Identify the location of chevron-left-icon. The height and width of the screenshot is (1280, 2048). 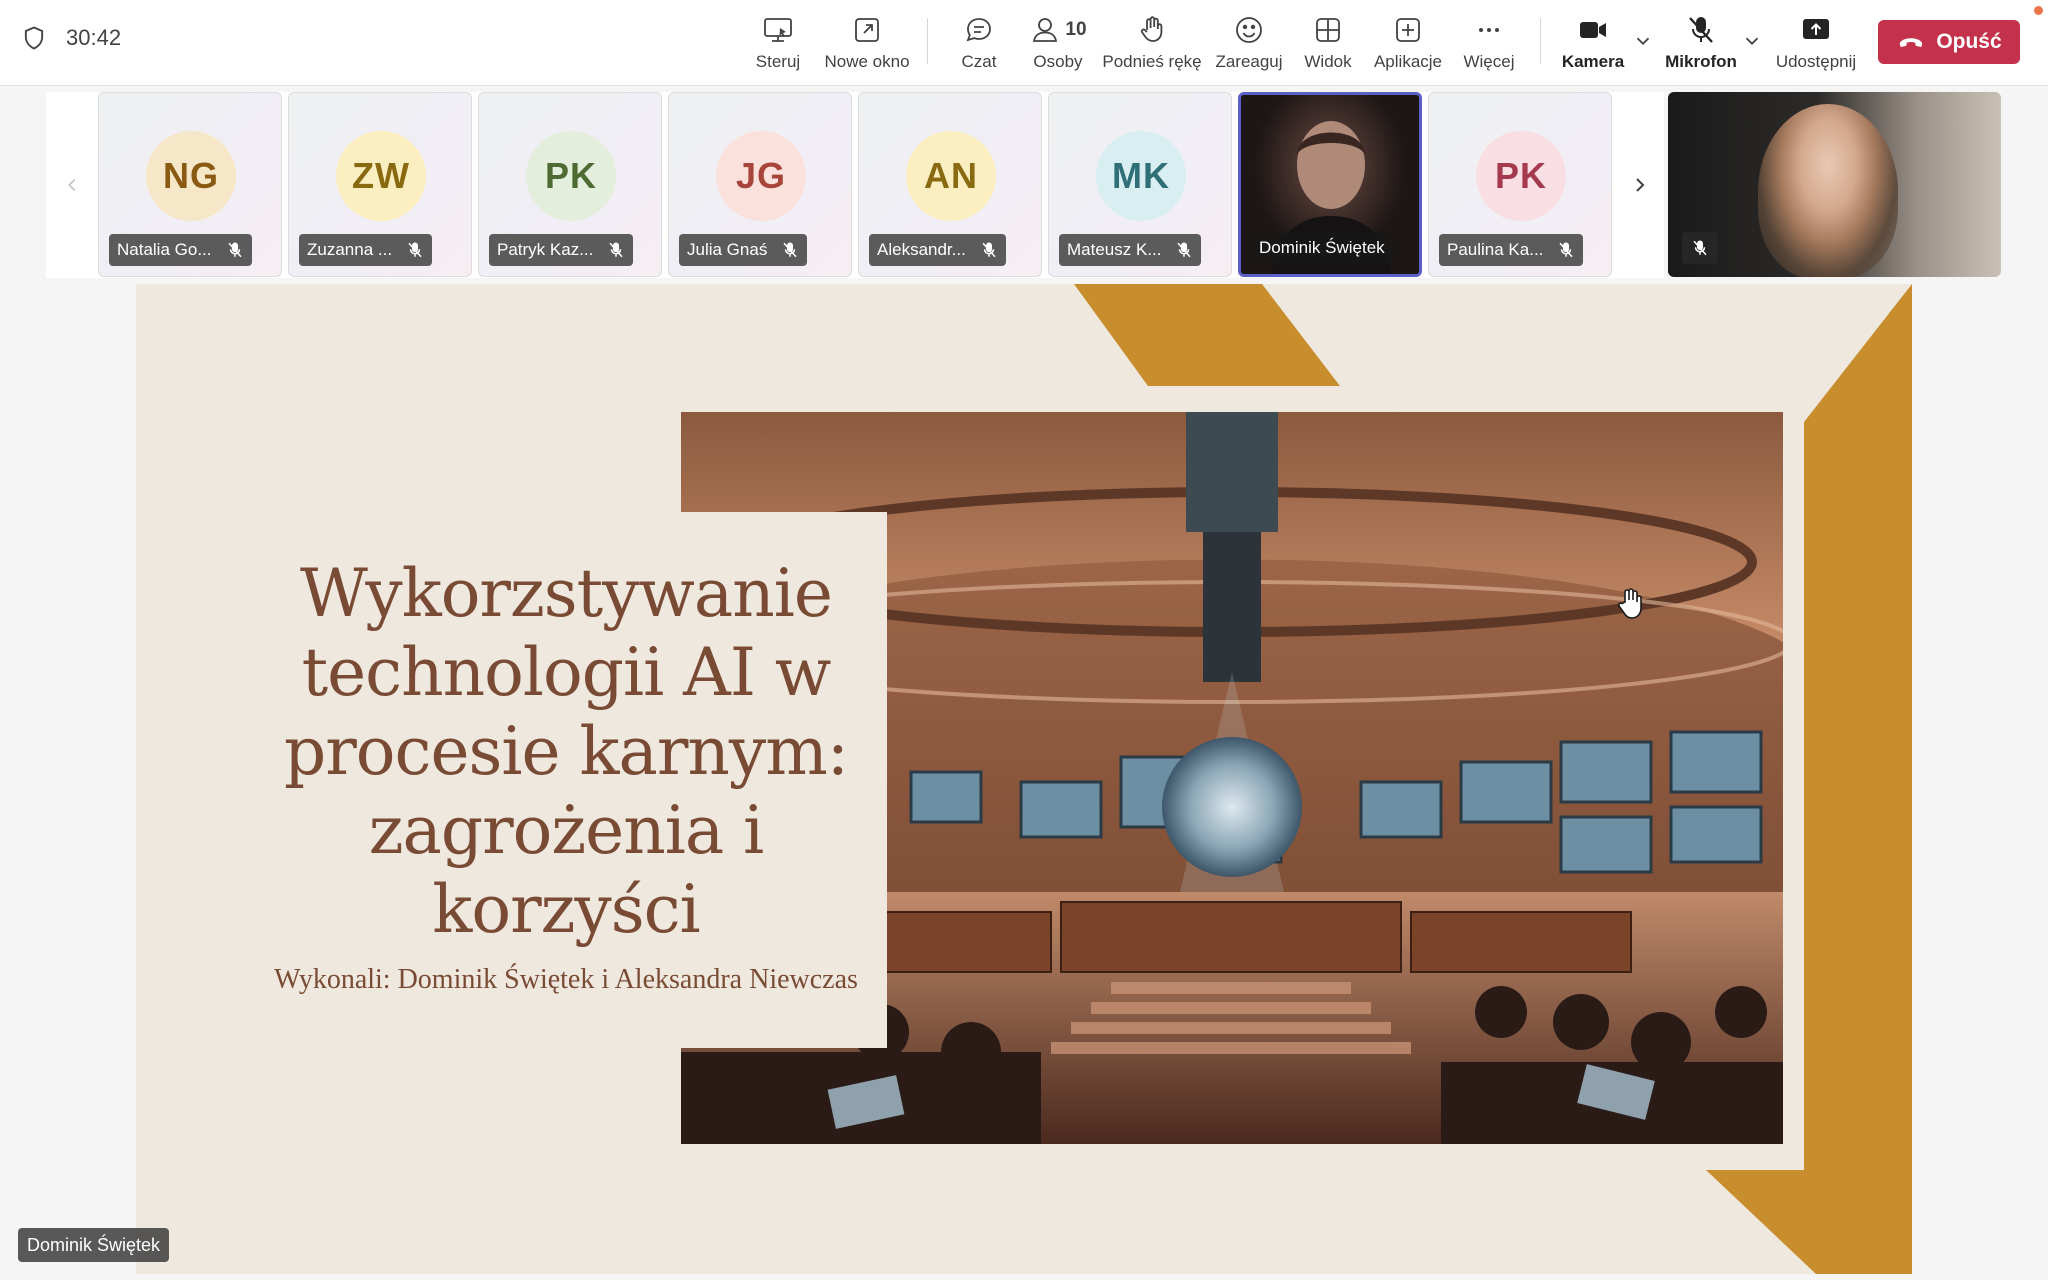
(71, 185).